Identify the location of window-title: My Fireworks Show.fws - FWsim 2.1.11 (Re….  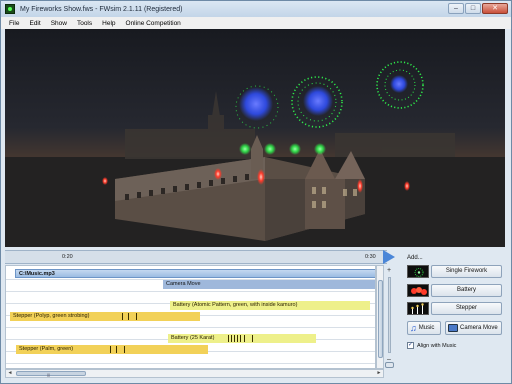
(101, 9).